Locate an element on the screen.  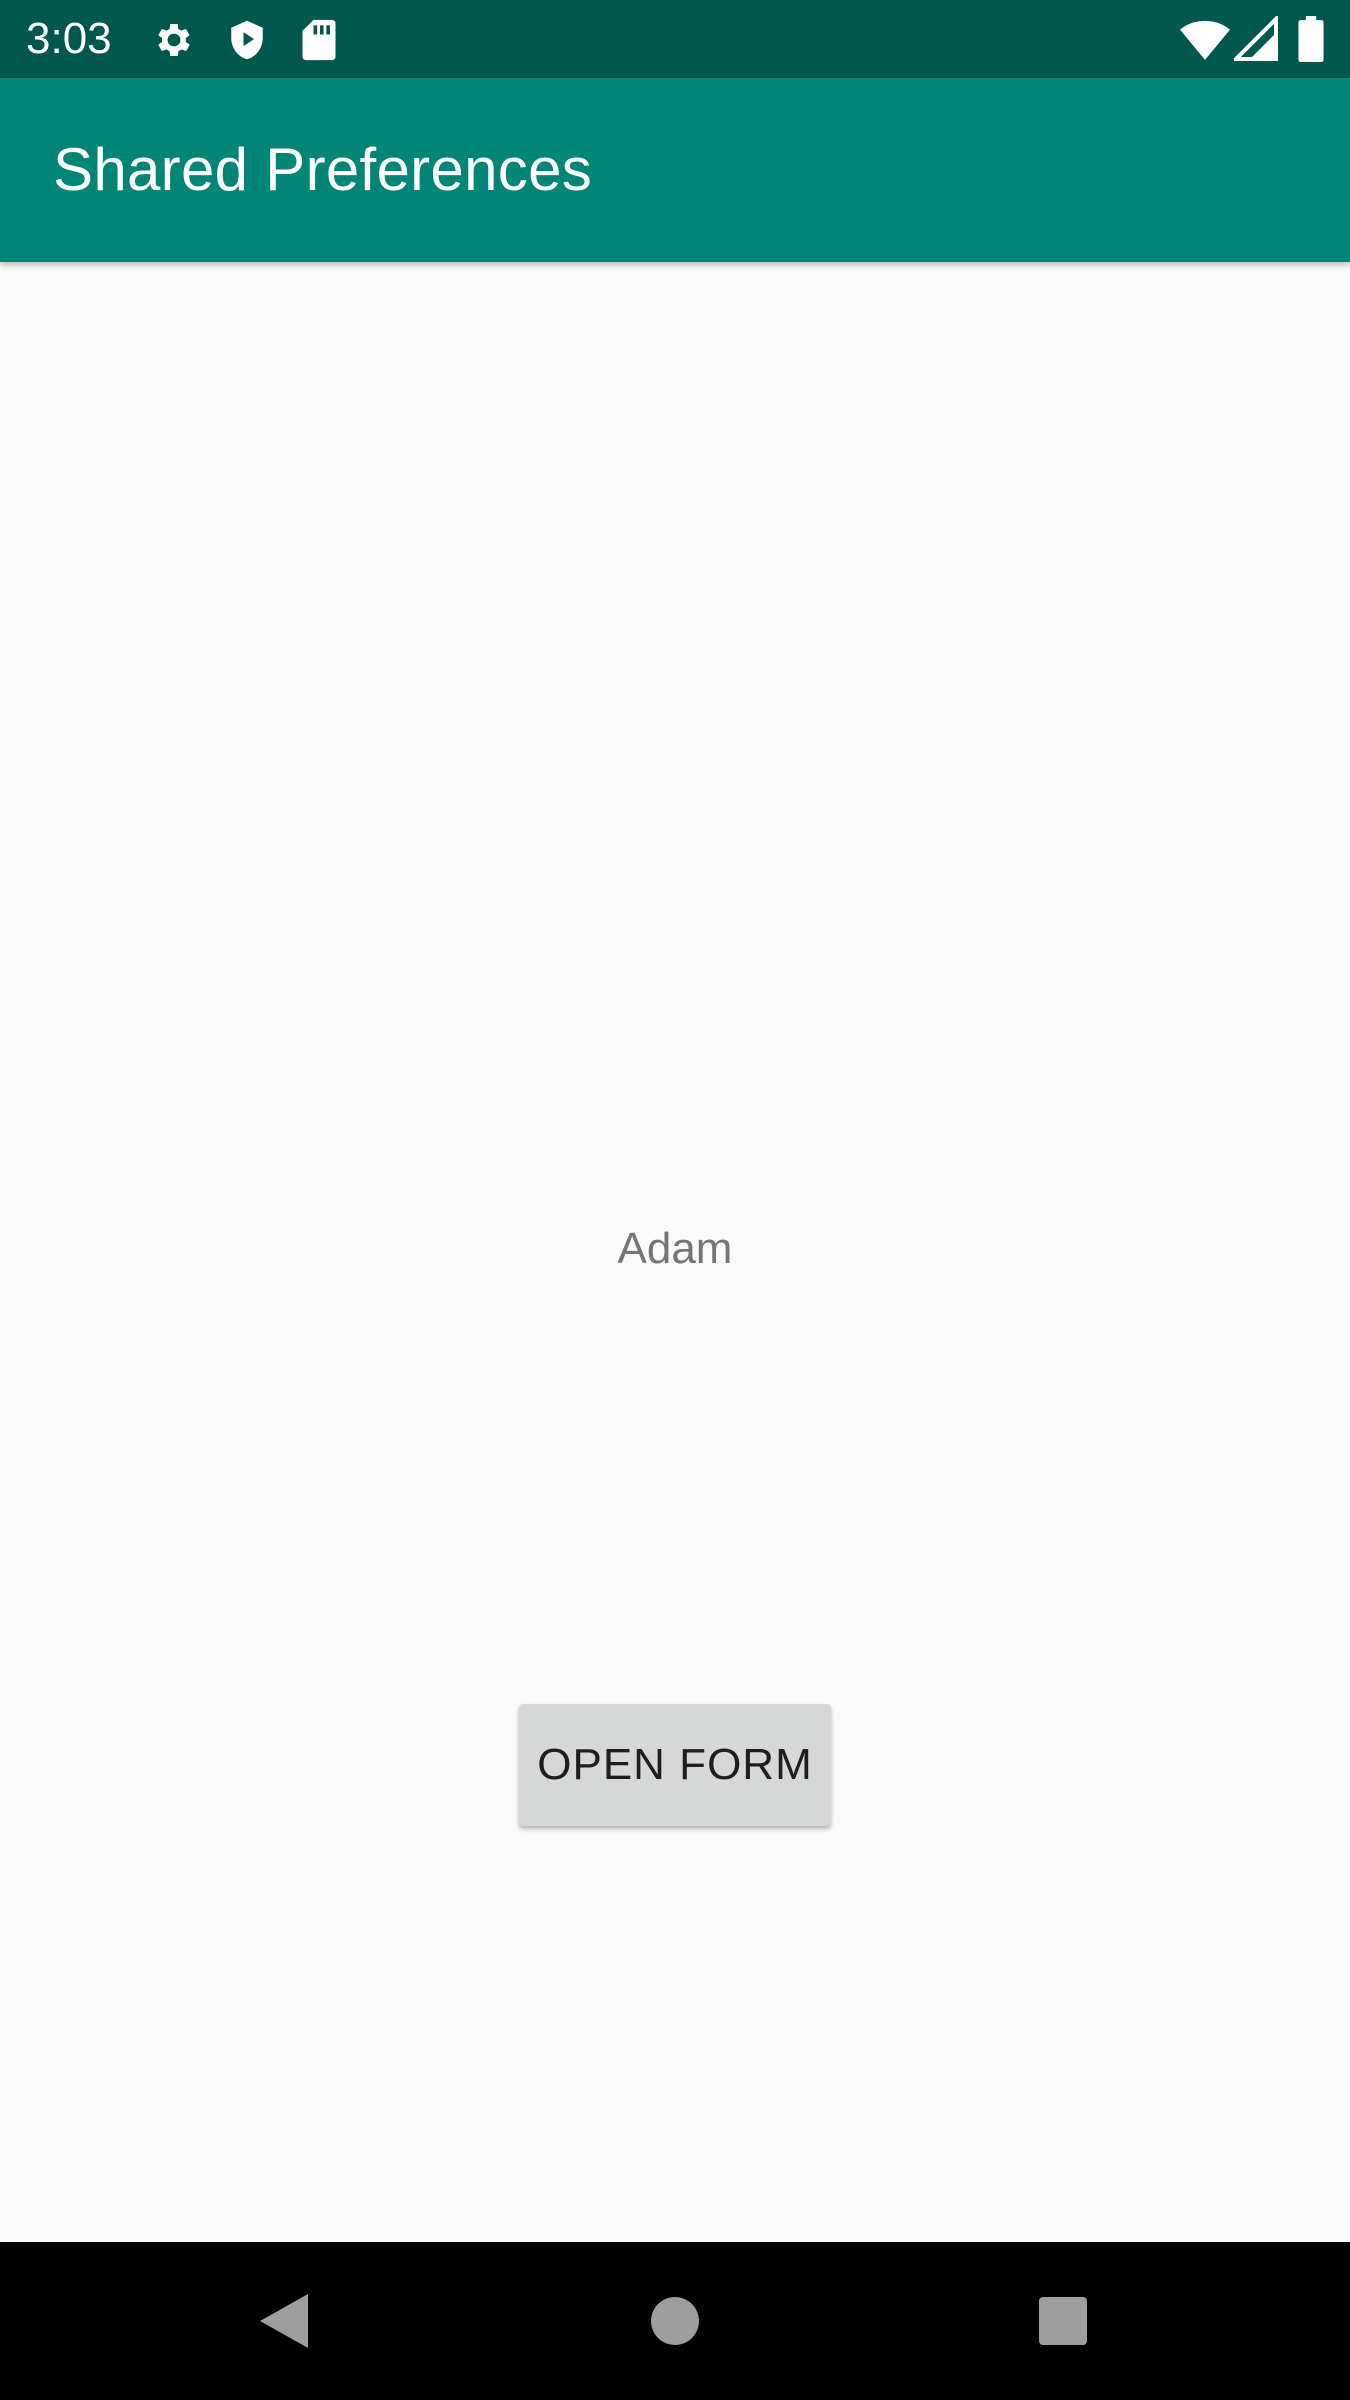
saved-name-text: Adam is located at coordinates (675, 1248).